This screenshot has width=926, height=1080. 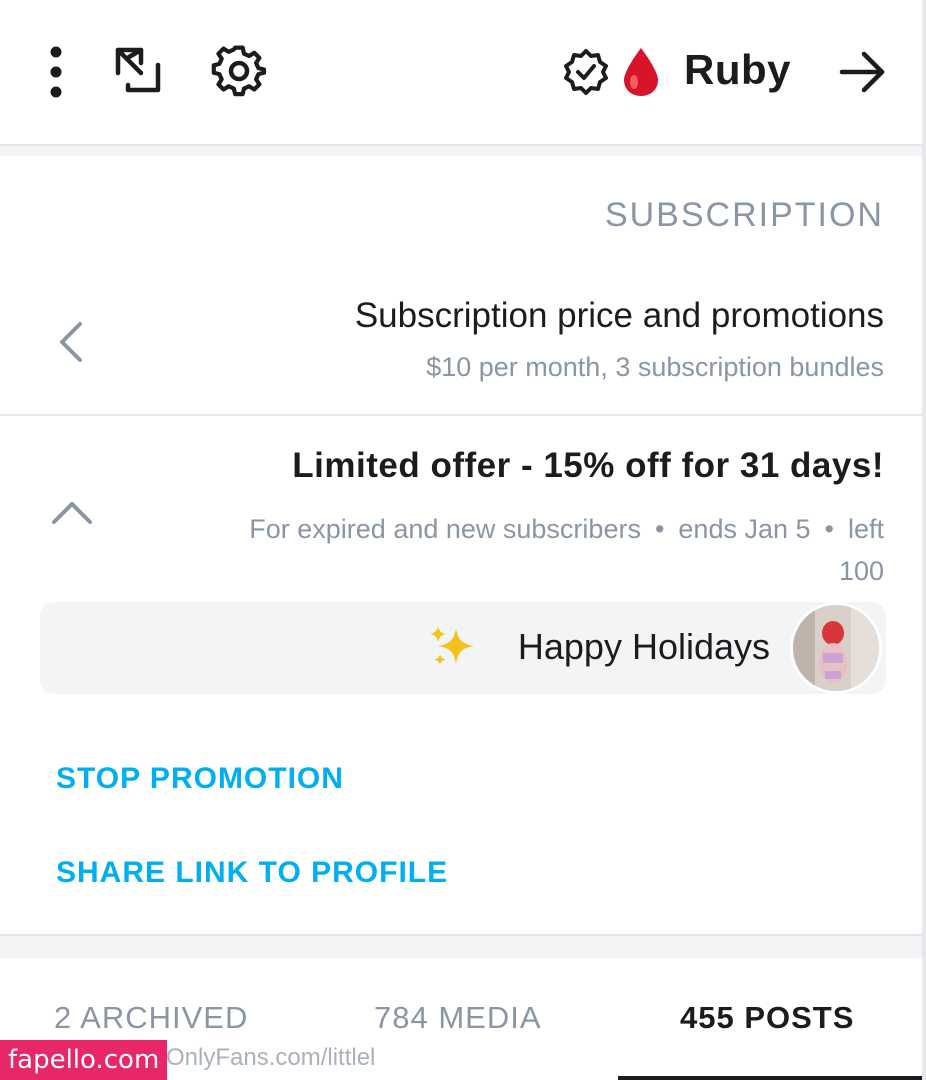 What do you see at coordinates (151, 1018) in the screenshot?
I see `tab-archived: 2 ARCHIVED` at bounding box center [151, 1018].